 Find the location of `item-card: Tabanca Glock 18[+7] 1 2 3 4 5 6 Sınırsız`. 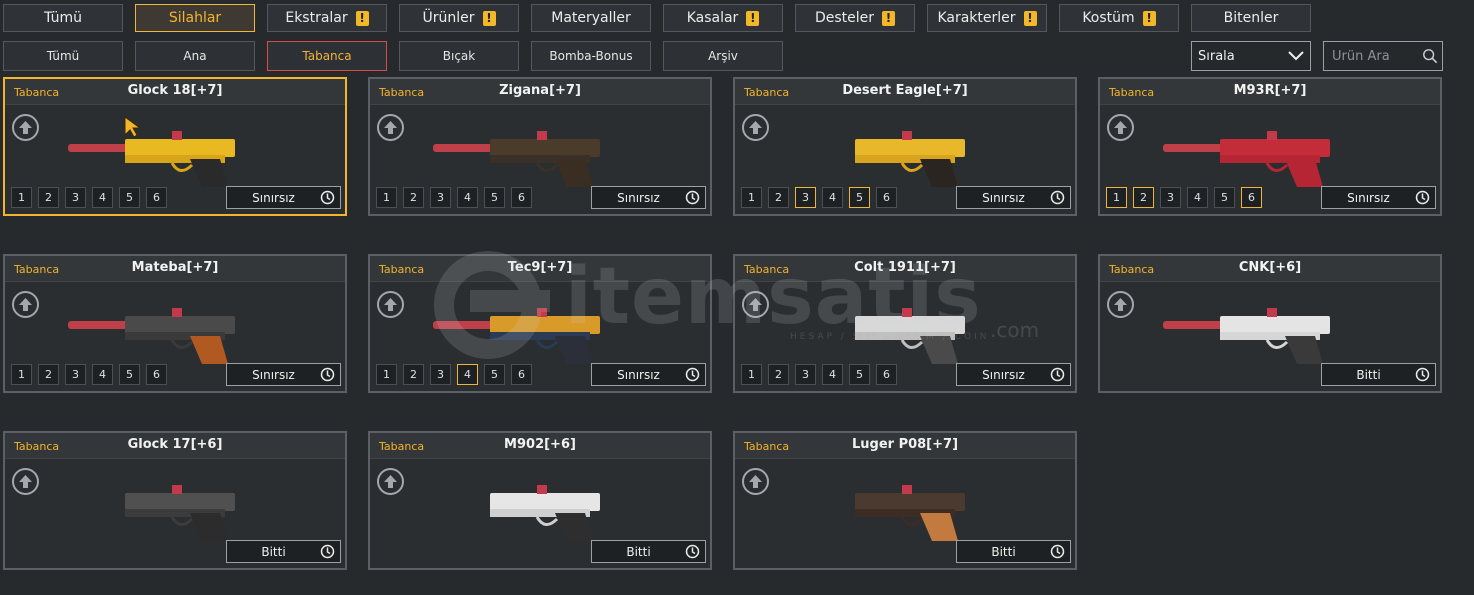

item-card: Tabanca Glock 18[+7] 1 2 3 4 5 6 Sınırsız is located at coordinates (175, 146).